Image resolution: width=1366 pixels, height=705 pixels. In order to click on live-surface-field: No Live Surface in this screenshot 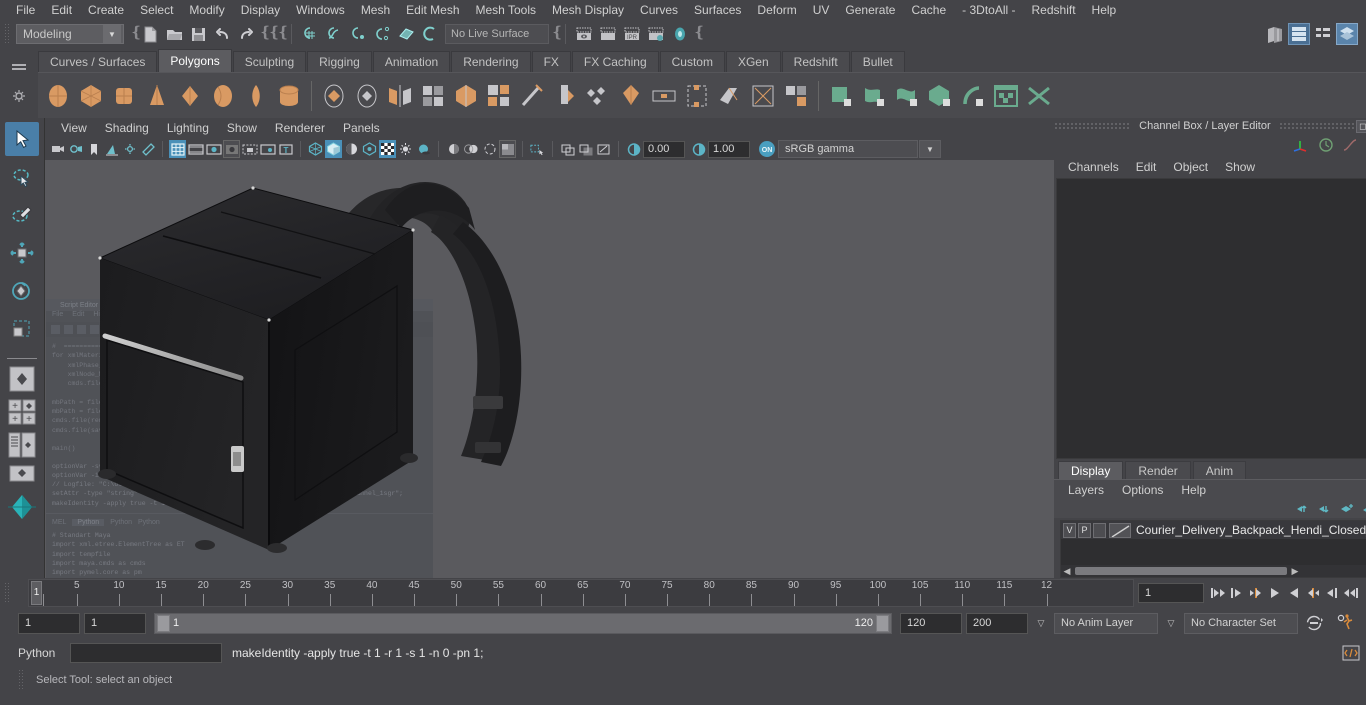, I will do `click(497, 34)`.